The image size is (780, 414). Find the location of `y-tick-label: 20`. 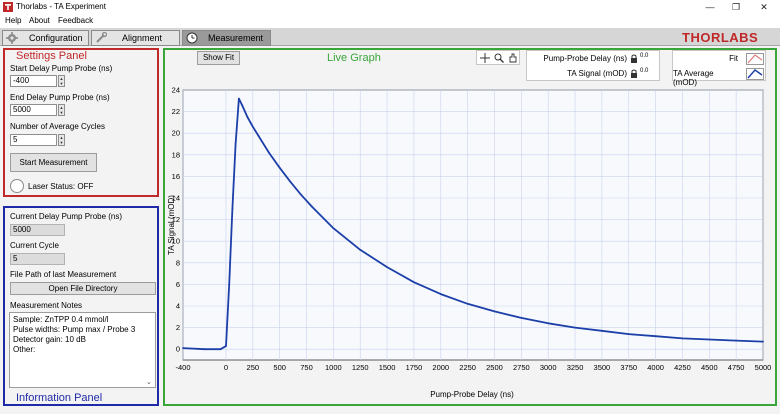

y-tick-label: 20 is located at coordinates (176, 133).